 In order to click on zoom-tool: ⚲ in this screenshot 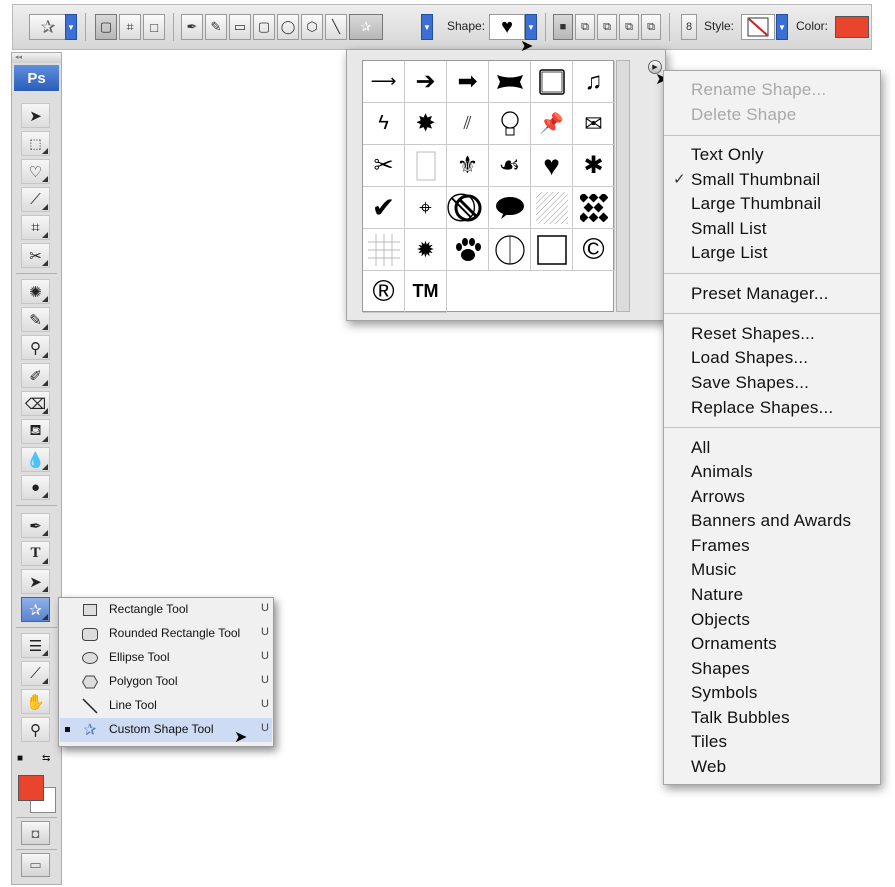, I will do `click(35, 729)`.